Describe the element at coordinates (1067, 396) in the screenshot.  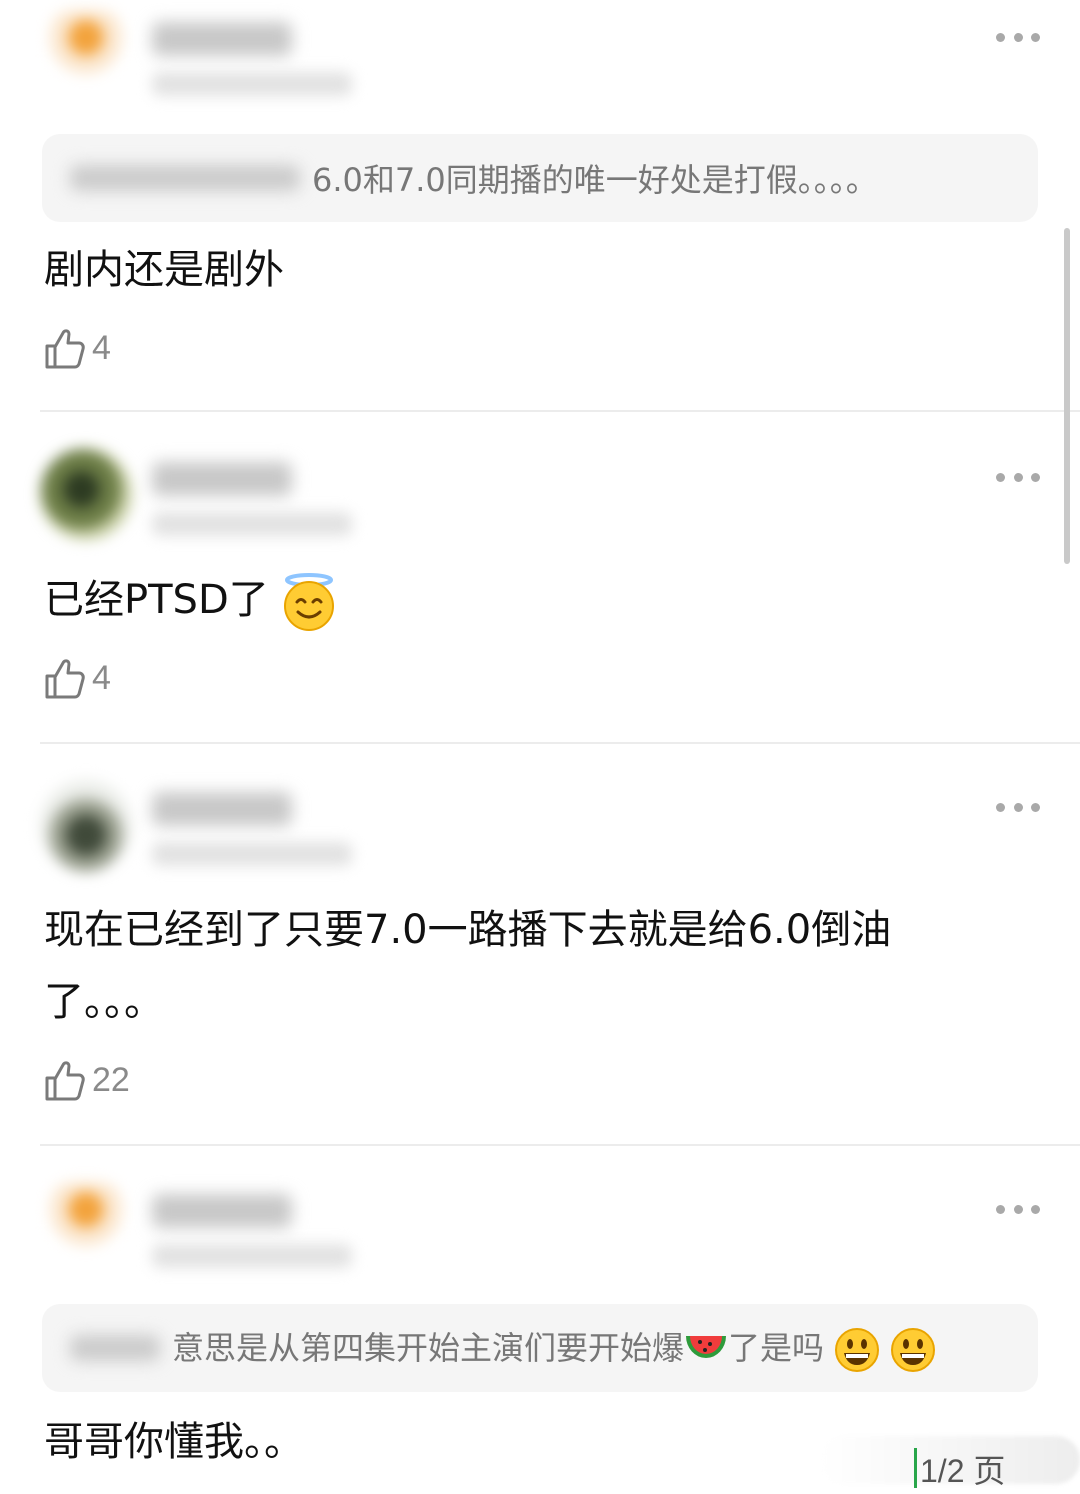
I see `scrollbar` at that location.